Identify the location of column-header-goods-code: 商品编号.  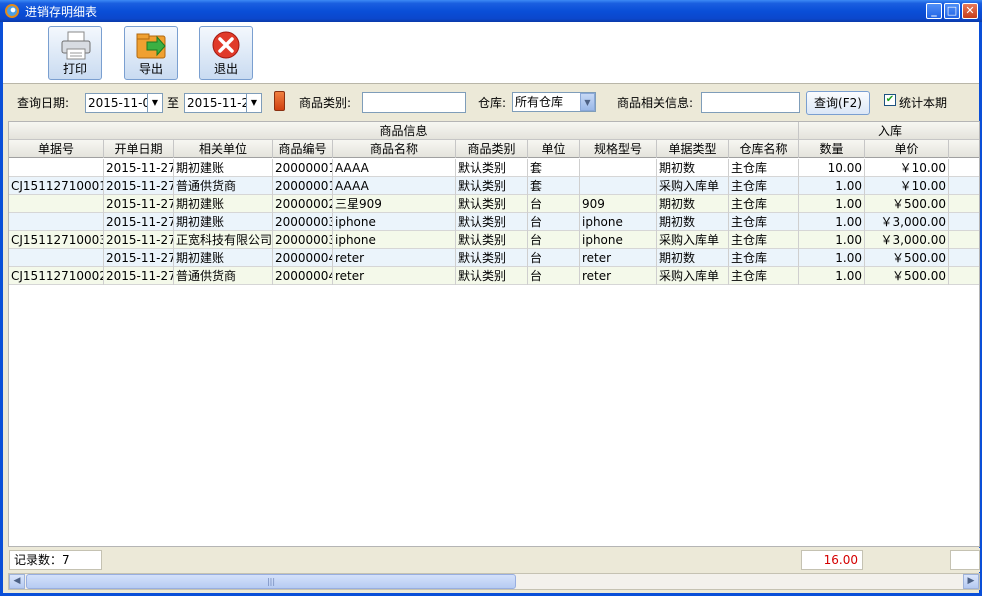
(303, 149).